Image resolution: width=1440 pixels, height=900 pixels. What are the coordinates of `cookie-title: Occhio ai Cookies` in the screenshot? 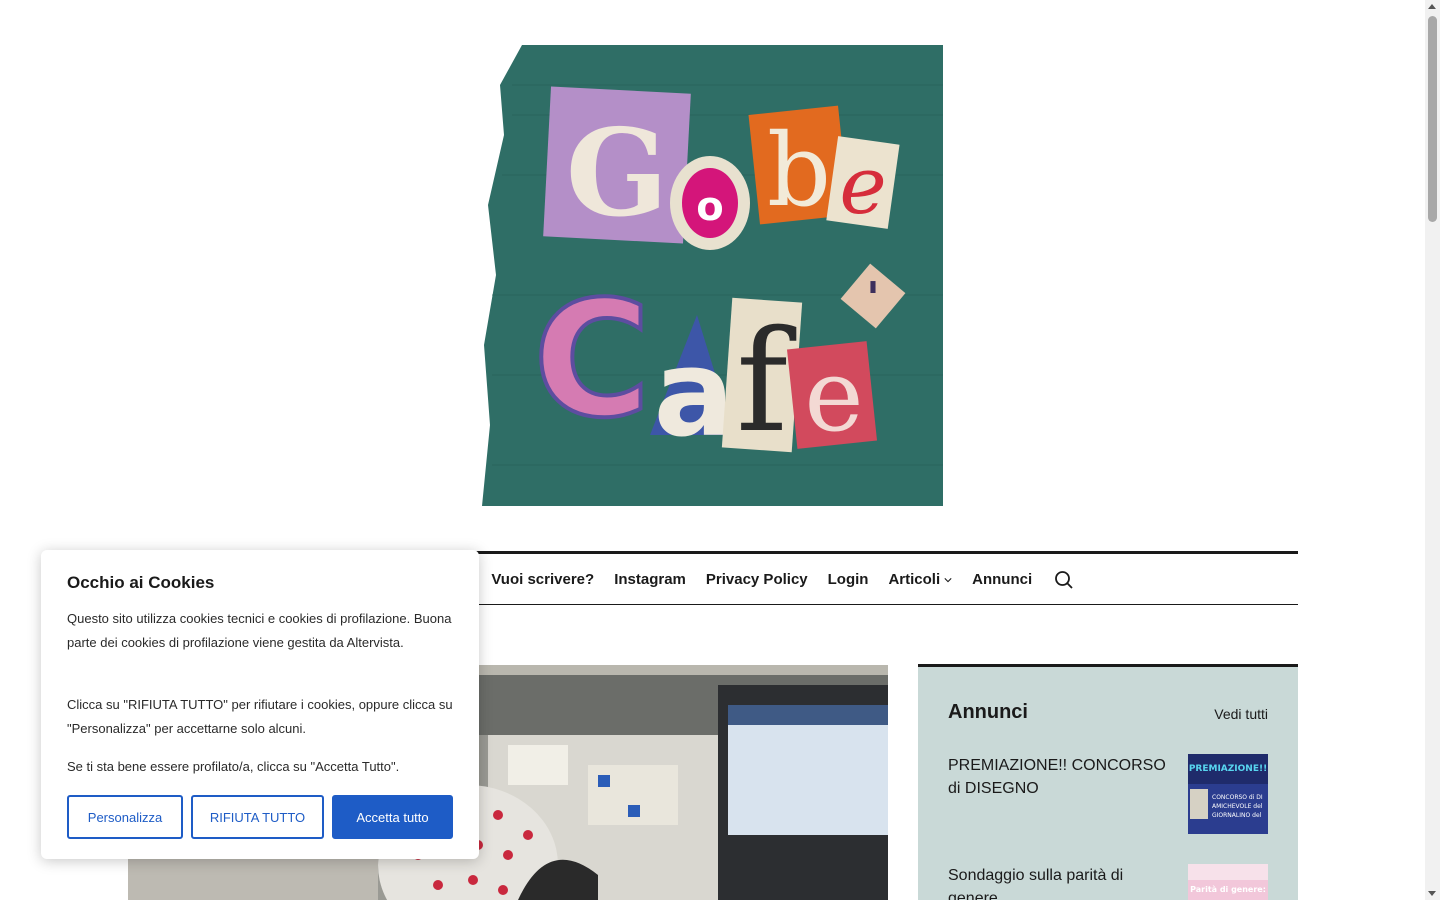 It's located at (141, 582).